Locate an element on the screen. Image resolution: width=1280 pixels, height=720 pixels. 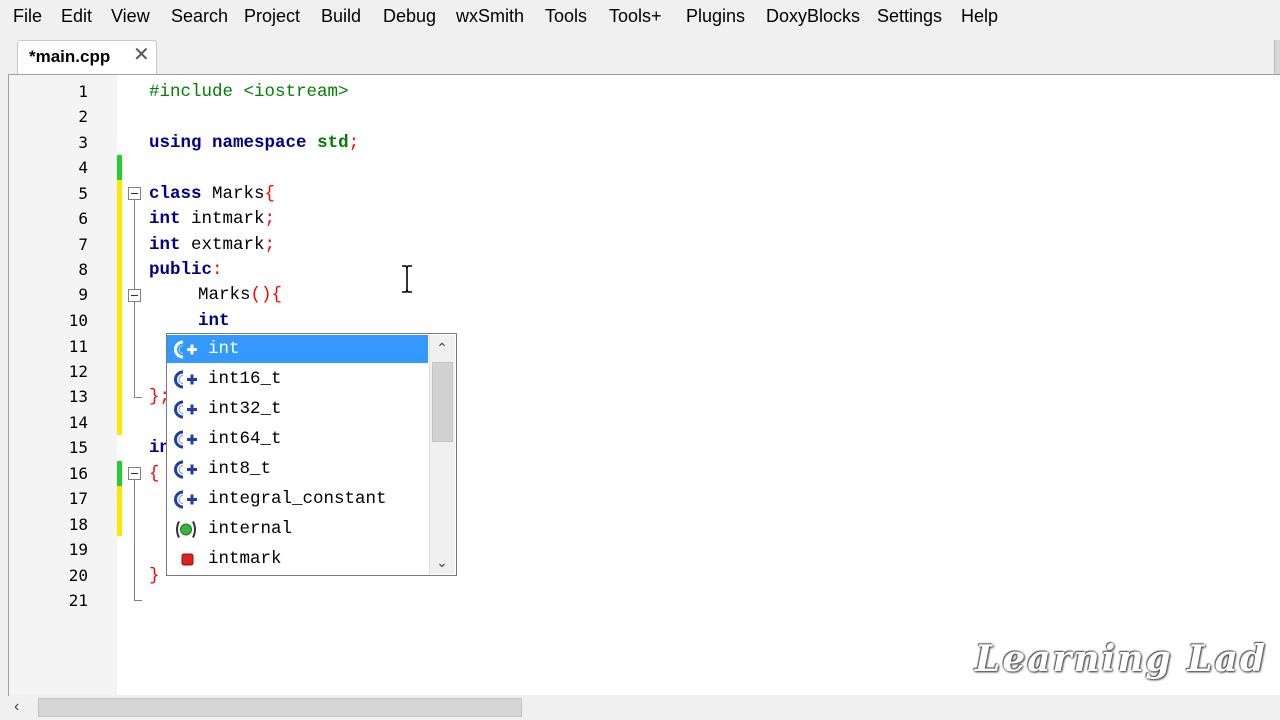
code-line-8: public: is located at coordinates (186, 270).